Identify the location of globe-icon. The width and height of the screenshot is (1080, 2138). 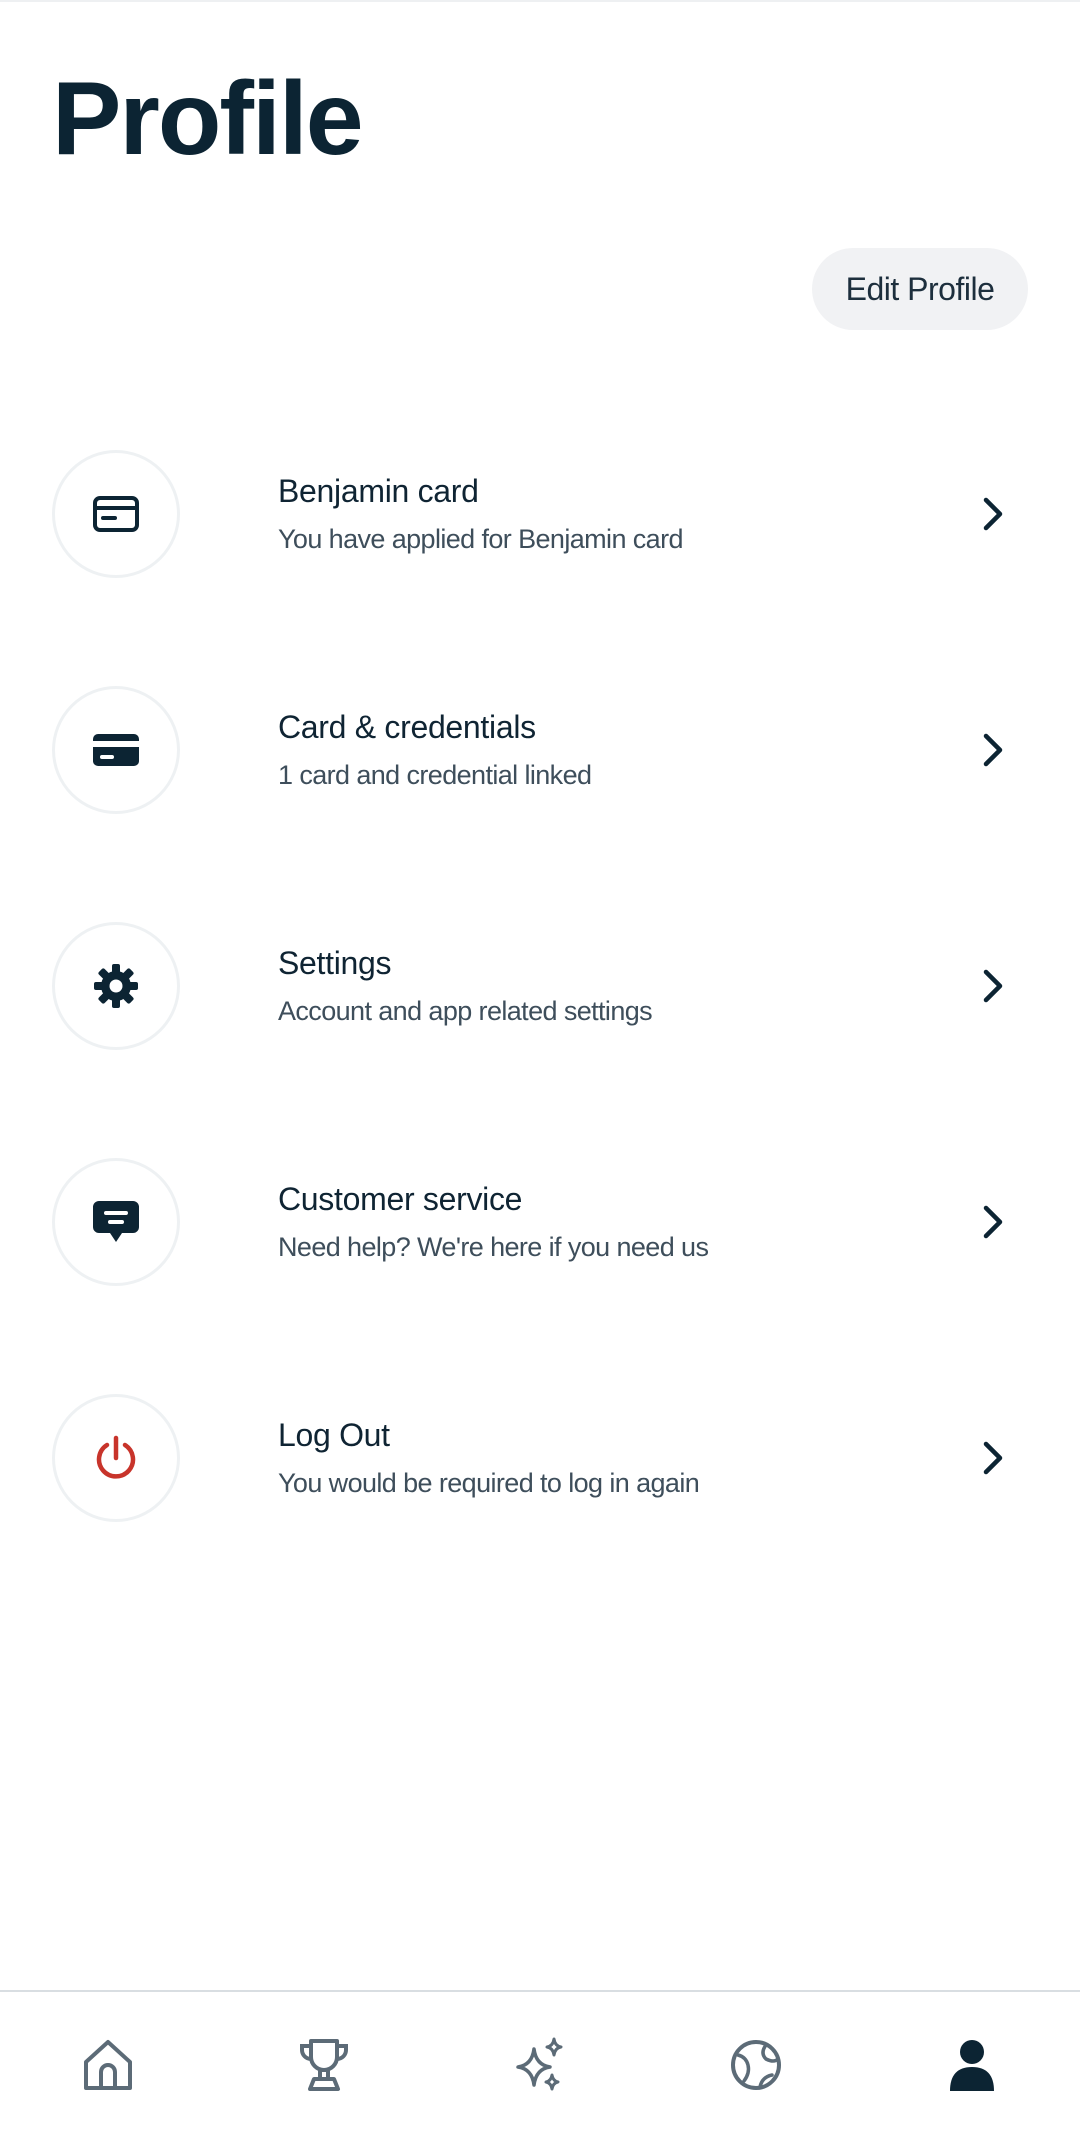
(756, 2065).